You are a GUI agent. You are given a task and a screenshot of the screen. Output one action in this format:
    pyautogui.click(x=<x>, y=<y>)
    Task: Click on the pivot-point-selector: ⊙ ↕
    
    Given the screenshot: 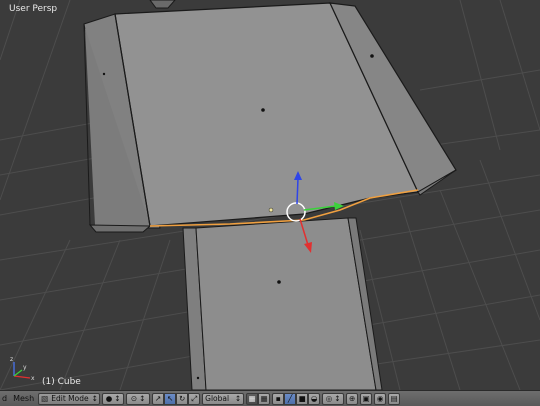 What is the action you would take?
    pyautogui.click(x=138, y=398)
    